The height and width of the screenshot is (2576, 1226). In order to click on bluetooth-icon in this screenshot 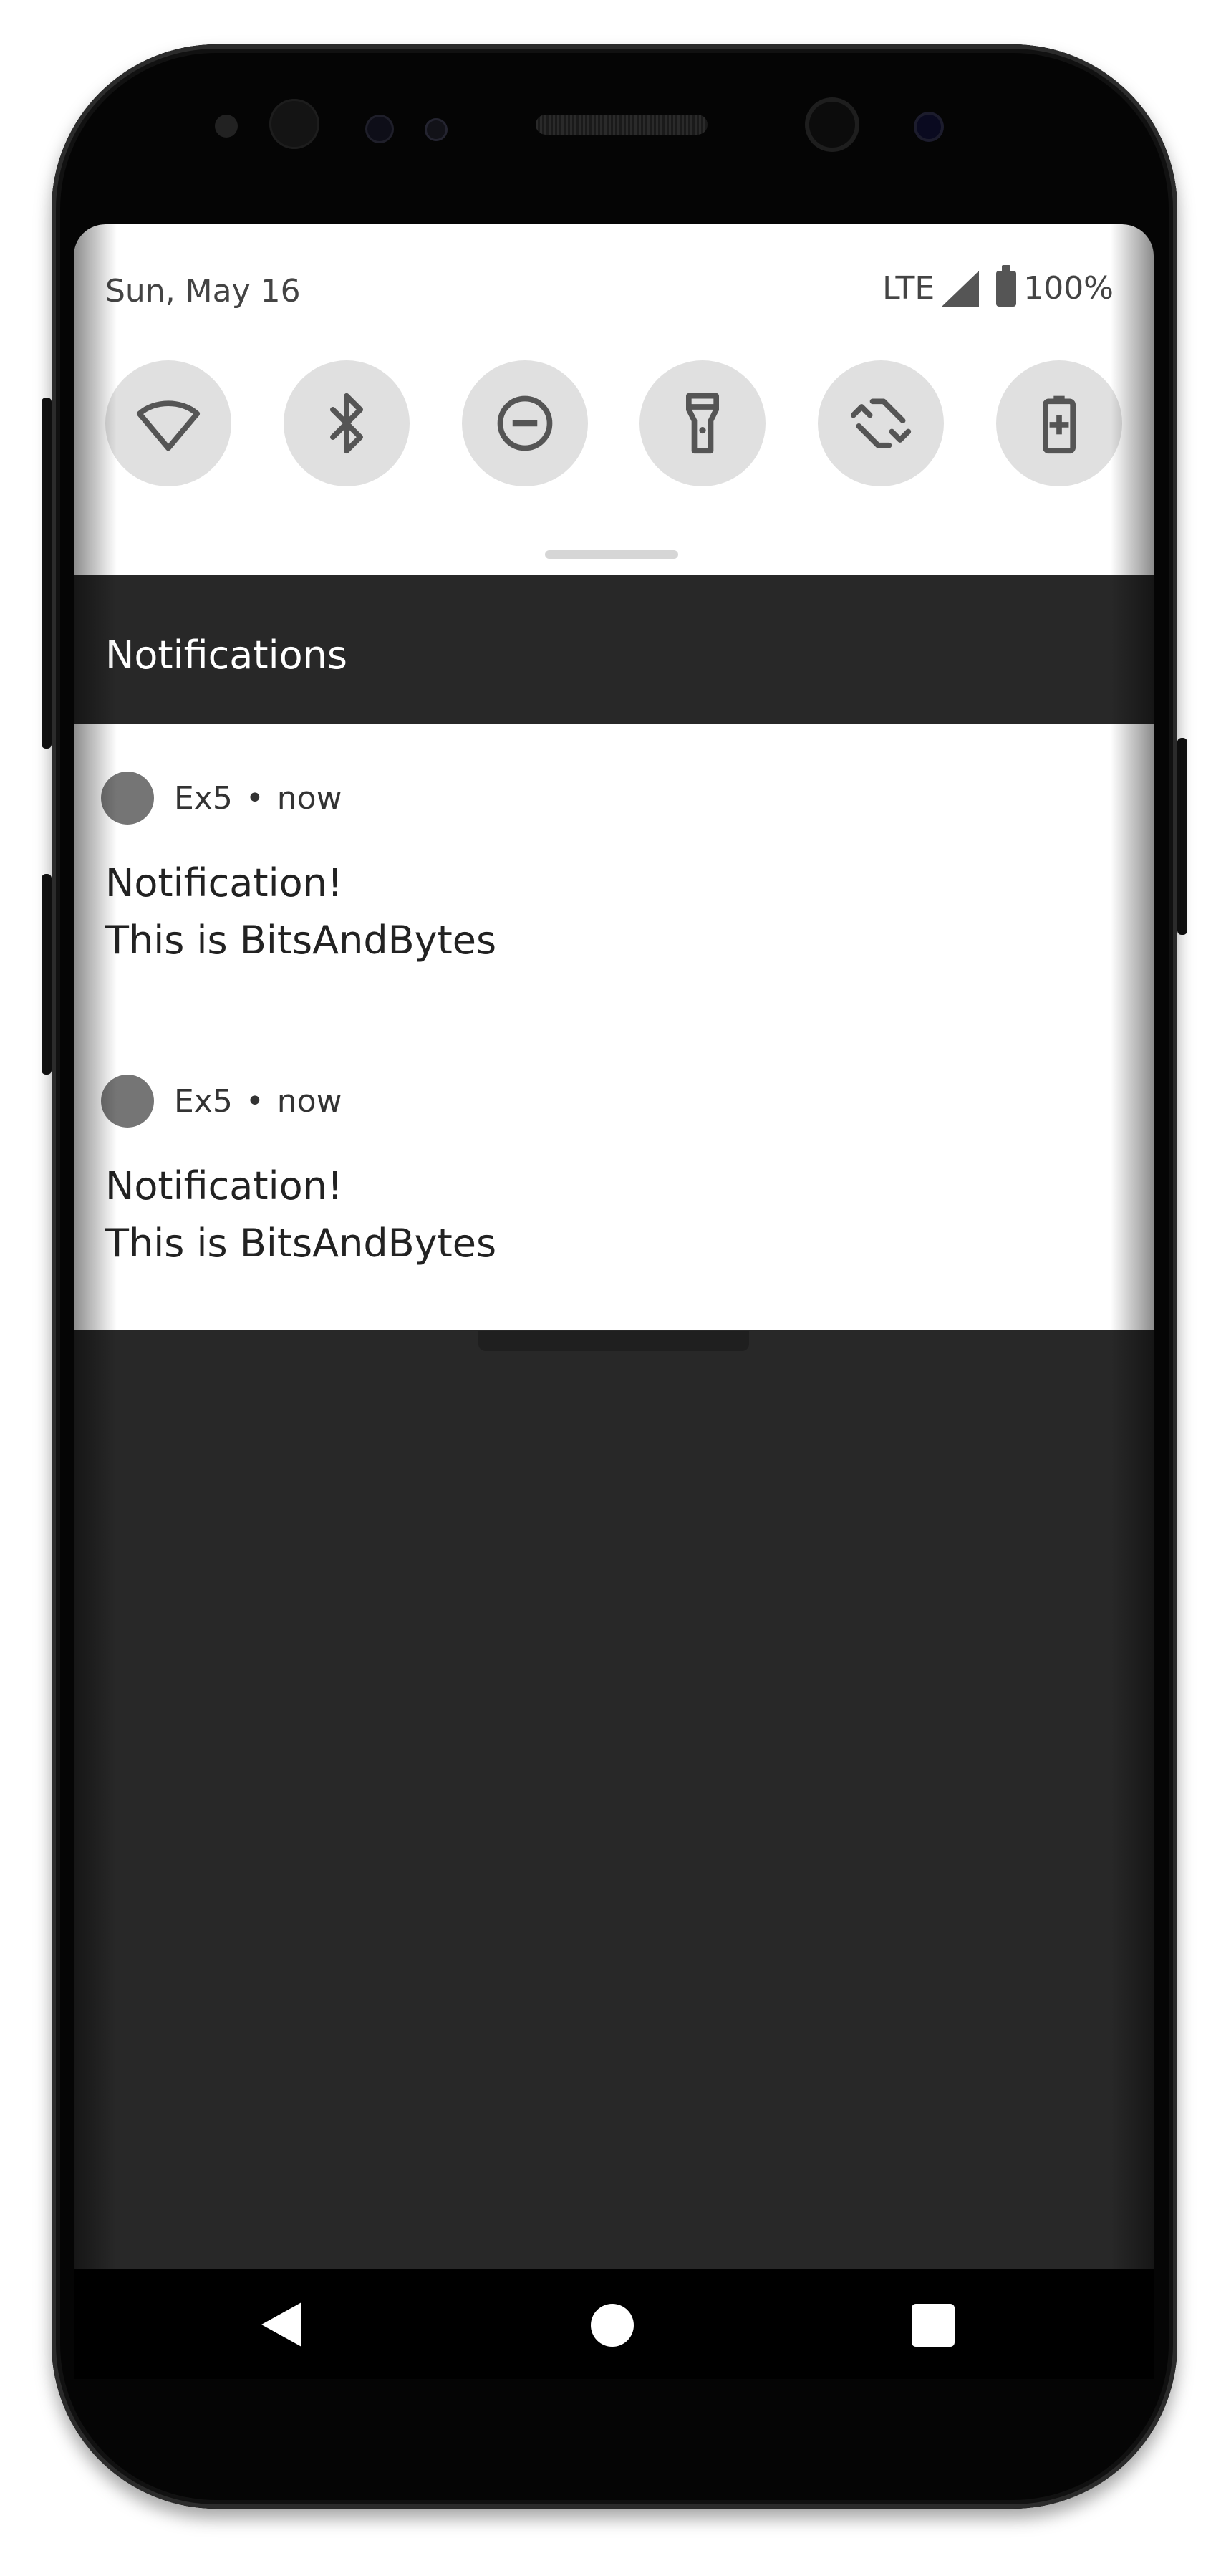, I will do `click(346, 423)`.